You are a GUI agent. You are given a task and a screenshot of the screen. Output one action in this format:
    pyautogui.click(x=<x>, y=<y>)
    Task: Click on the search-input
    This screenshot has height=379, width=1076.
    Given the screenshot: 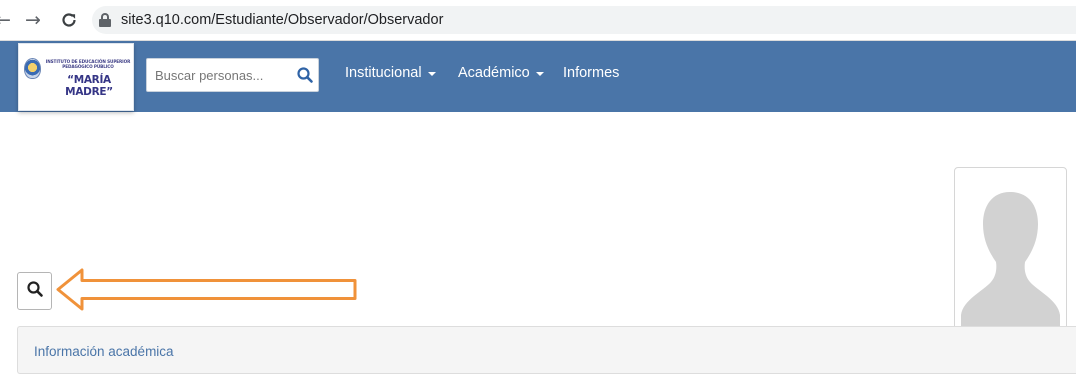 What is the action you would take?
    pyautogui.click(x=219, y=75)
    